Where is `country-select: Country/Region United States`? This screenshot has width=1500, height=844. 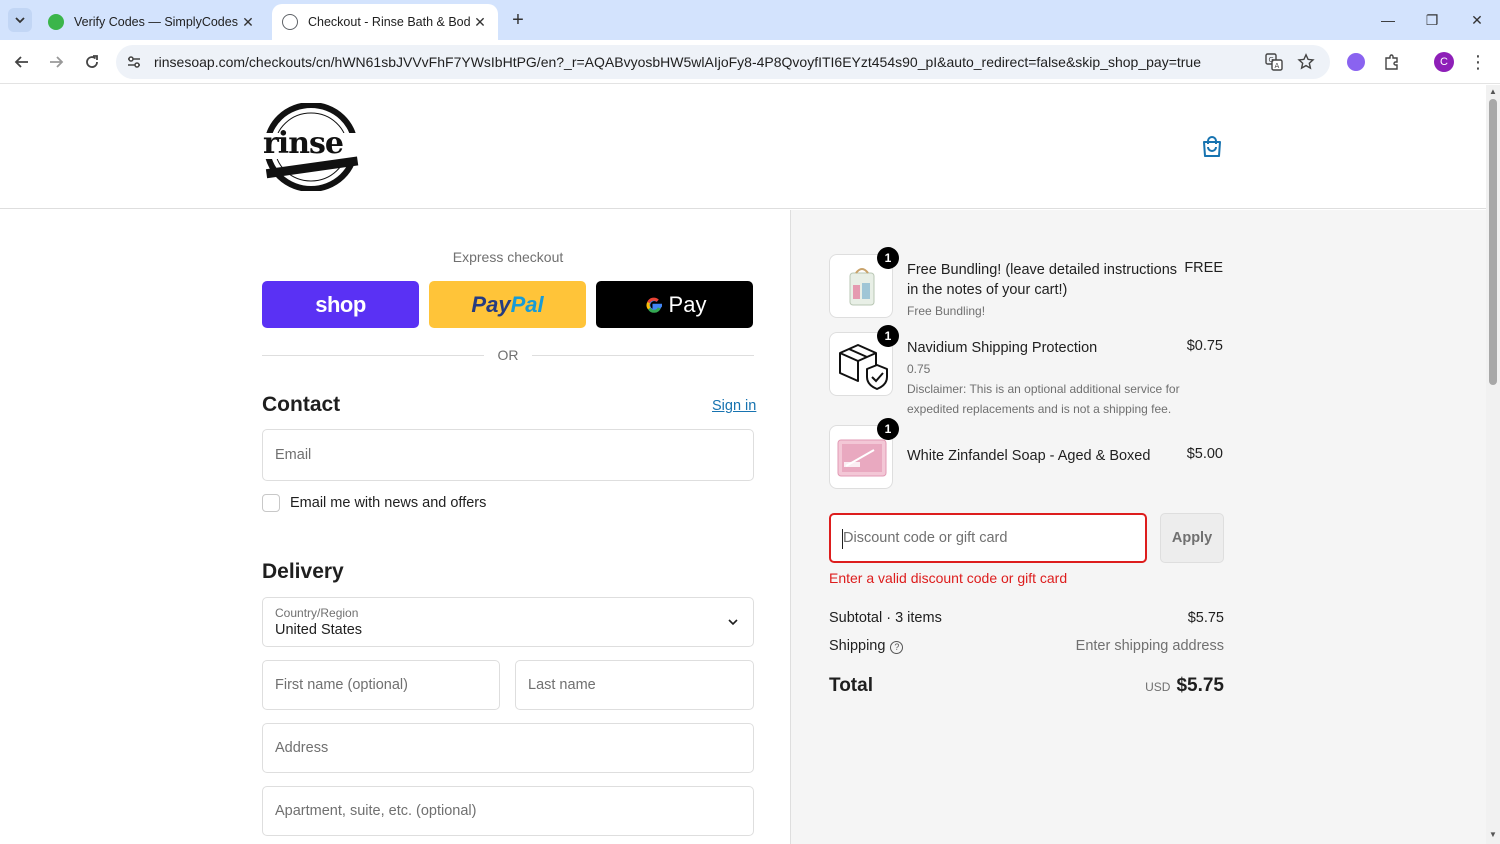
country-select: Country/Region United States is located at coordinates (508, 622).